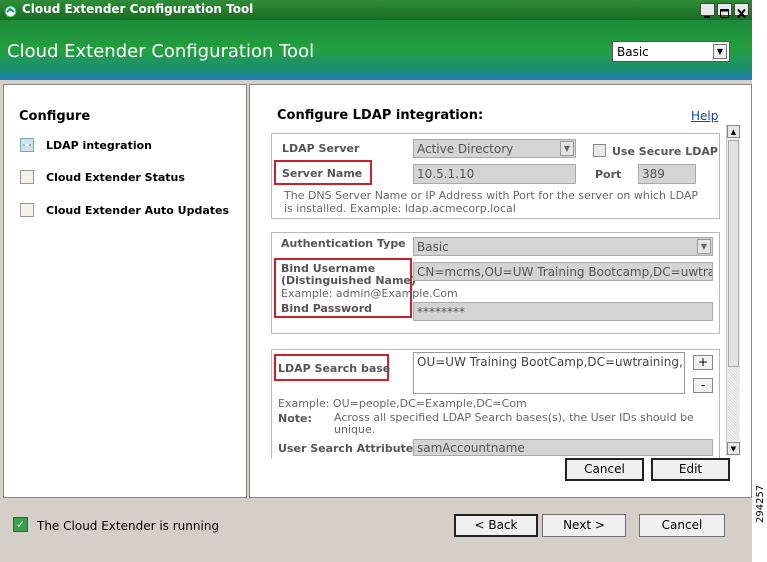 The image size is (767, 562). What do you see at coordinates (334, 368) in the screenshot?
I see `search-base-label: LDAP Search base` at bounding box center [334, 368].